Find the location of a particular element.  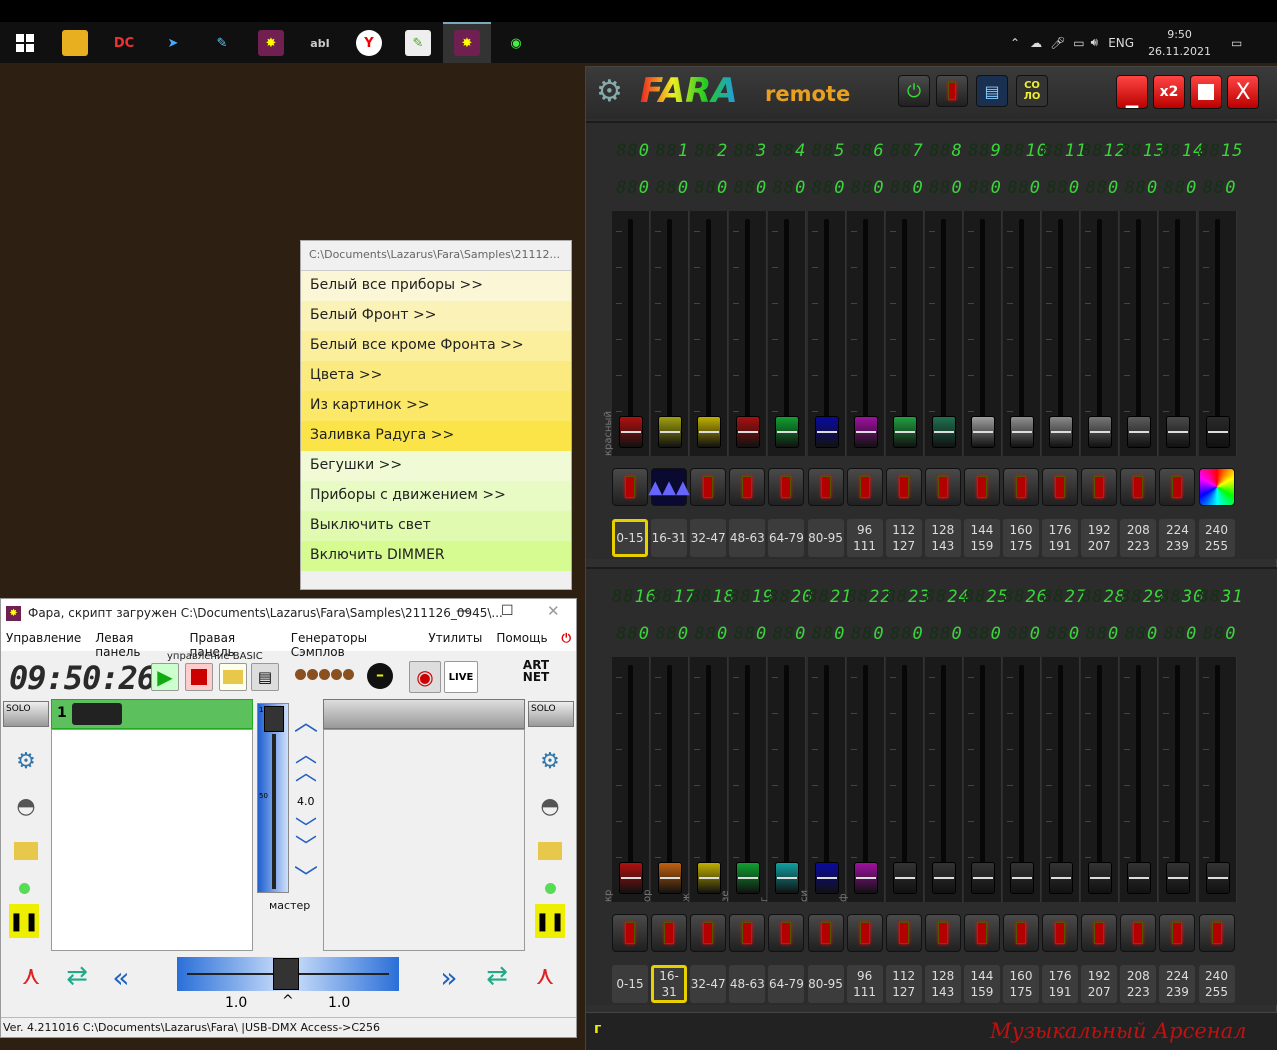

maximize-icon: ☐ is located at coordinates (507, 611).